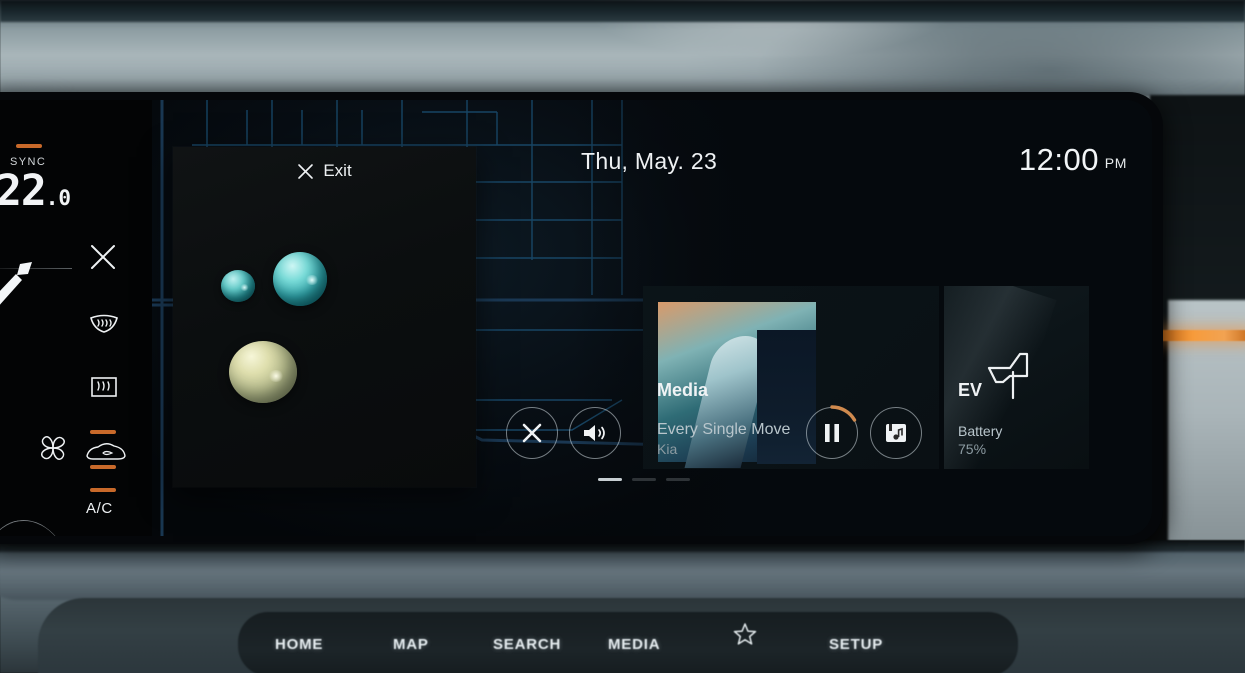 The image size is (1245, 673). I want to click on teal-orb-small, so click(238, 286).